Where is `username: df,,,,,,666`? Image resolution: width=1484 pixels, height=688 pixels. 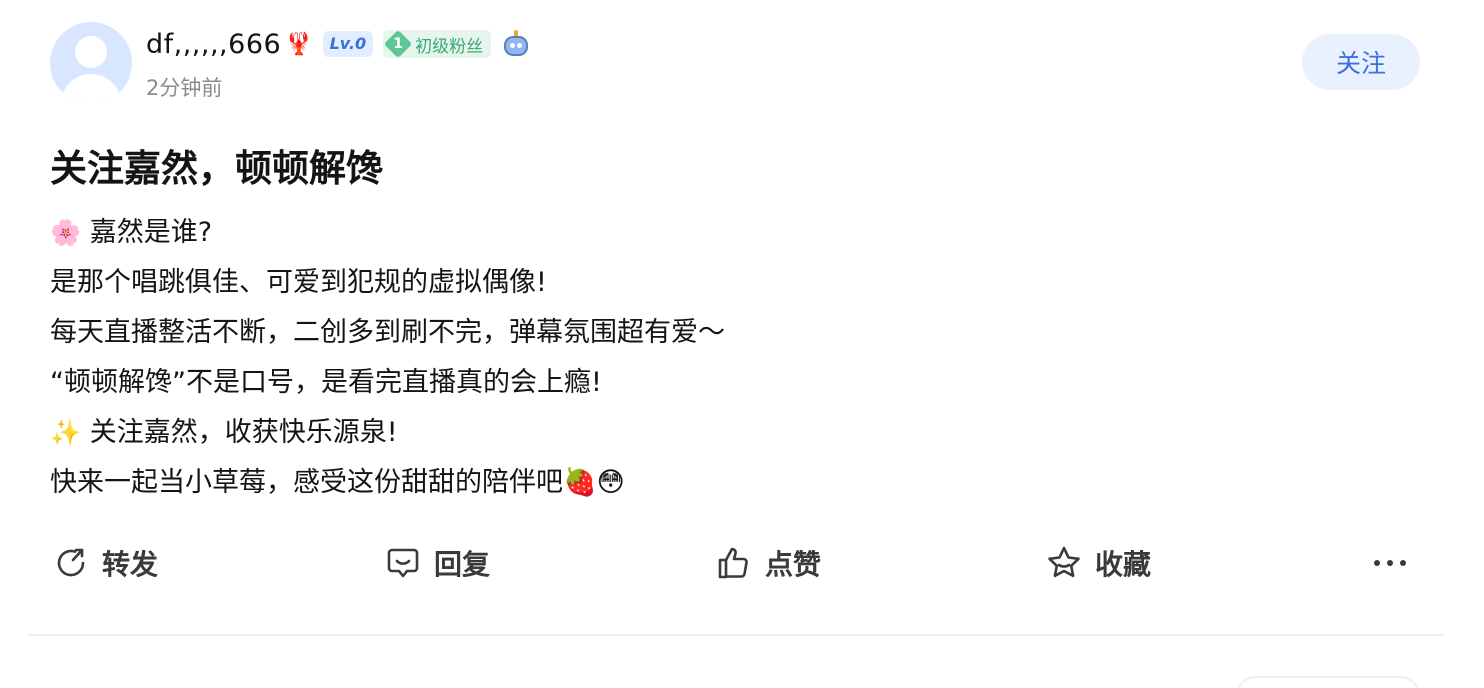 username: df,,,,,,666 is located at coordinates (213, 44).